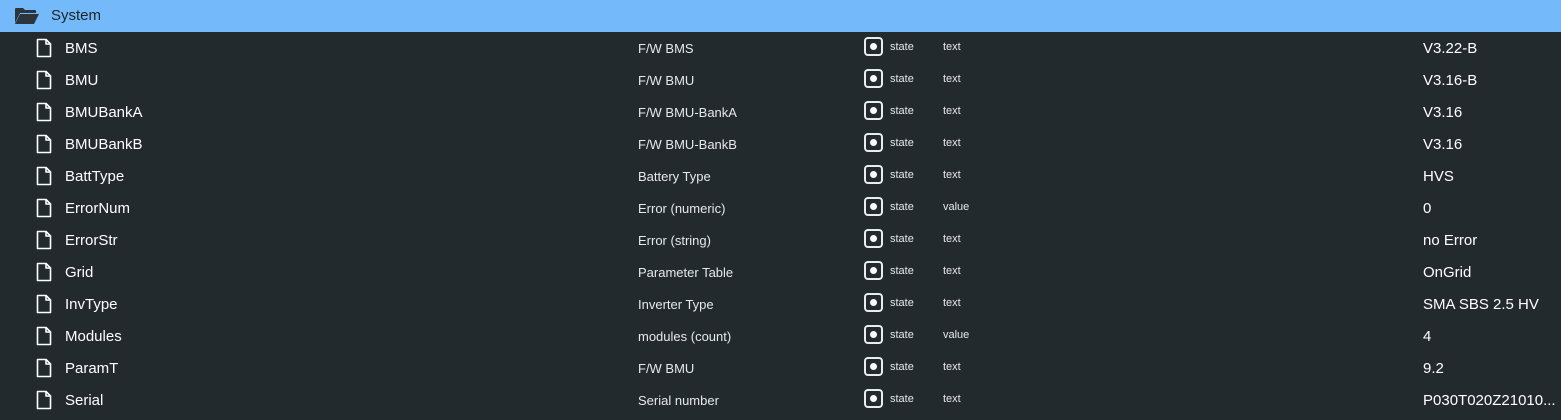  What do you see at coordinates (780, 48) in the screenshot?
I see `state-row: BMS F/W BMS state text V3.22-B` at bounding box center [780, 48].